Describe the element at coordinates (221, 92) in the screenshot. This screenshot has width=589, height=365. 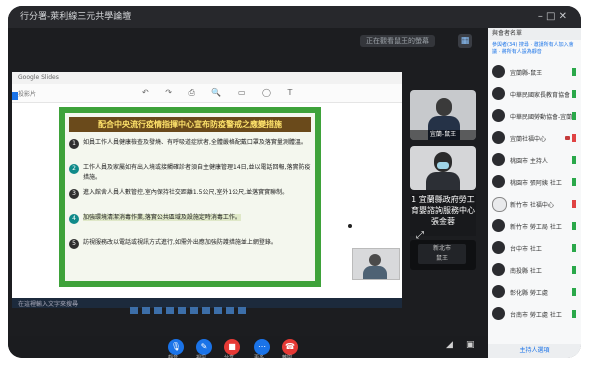
I see `toolbar-icons: ↶ ↷ ⎙ 🔍 ▭ ◯ T` at that location.